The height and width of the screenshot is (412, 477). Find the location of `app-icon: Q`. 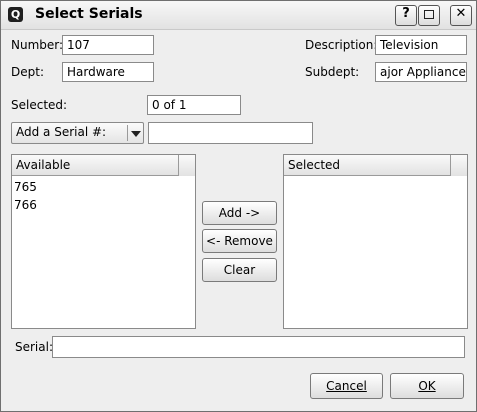

app-icon: Q is located at coordinates (15, 14).